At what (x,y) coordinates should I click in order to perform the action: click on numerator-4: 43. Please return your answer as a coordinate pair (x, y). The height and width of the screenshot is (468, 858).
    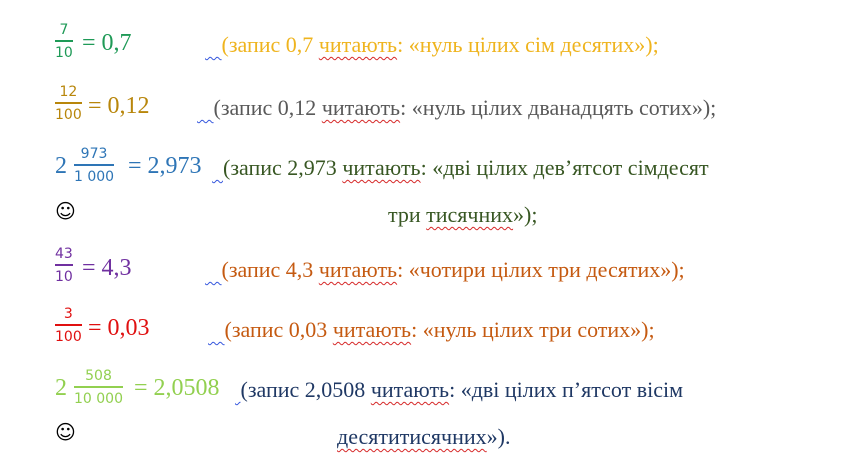
    Looking at the image, I should click on (64, 254).